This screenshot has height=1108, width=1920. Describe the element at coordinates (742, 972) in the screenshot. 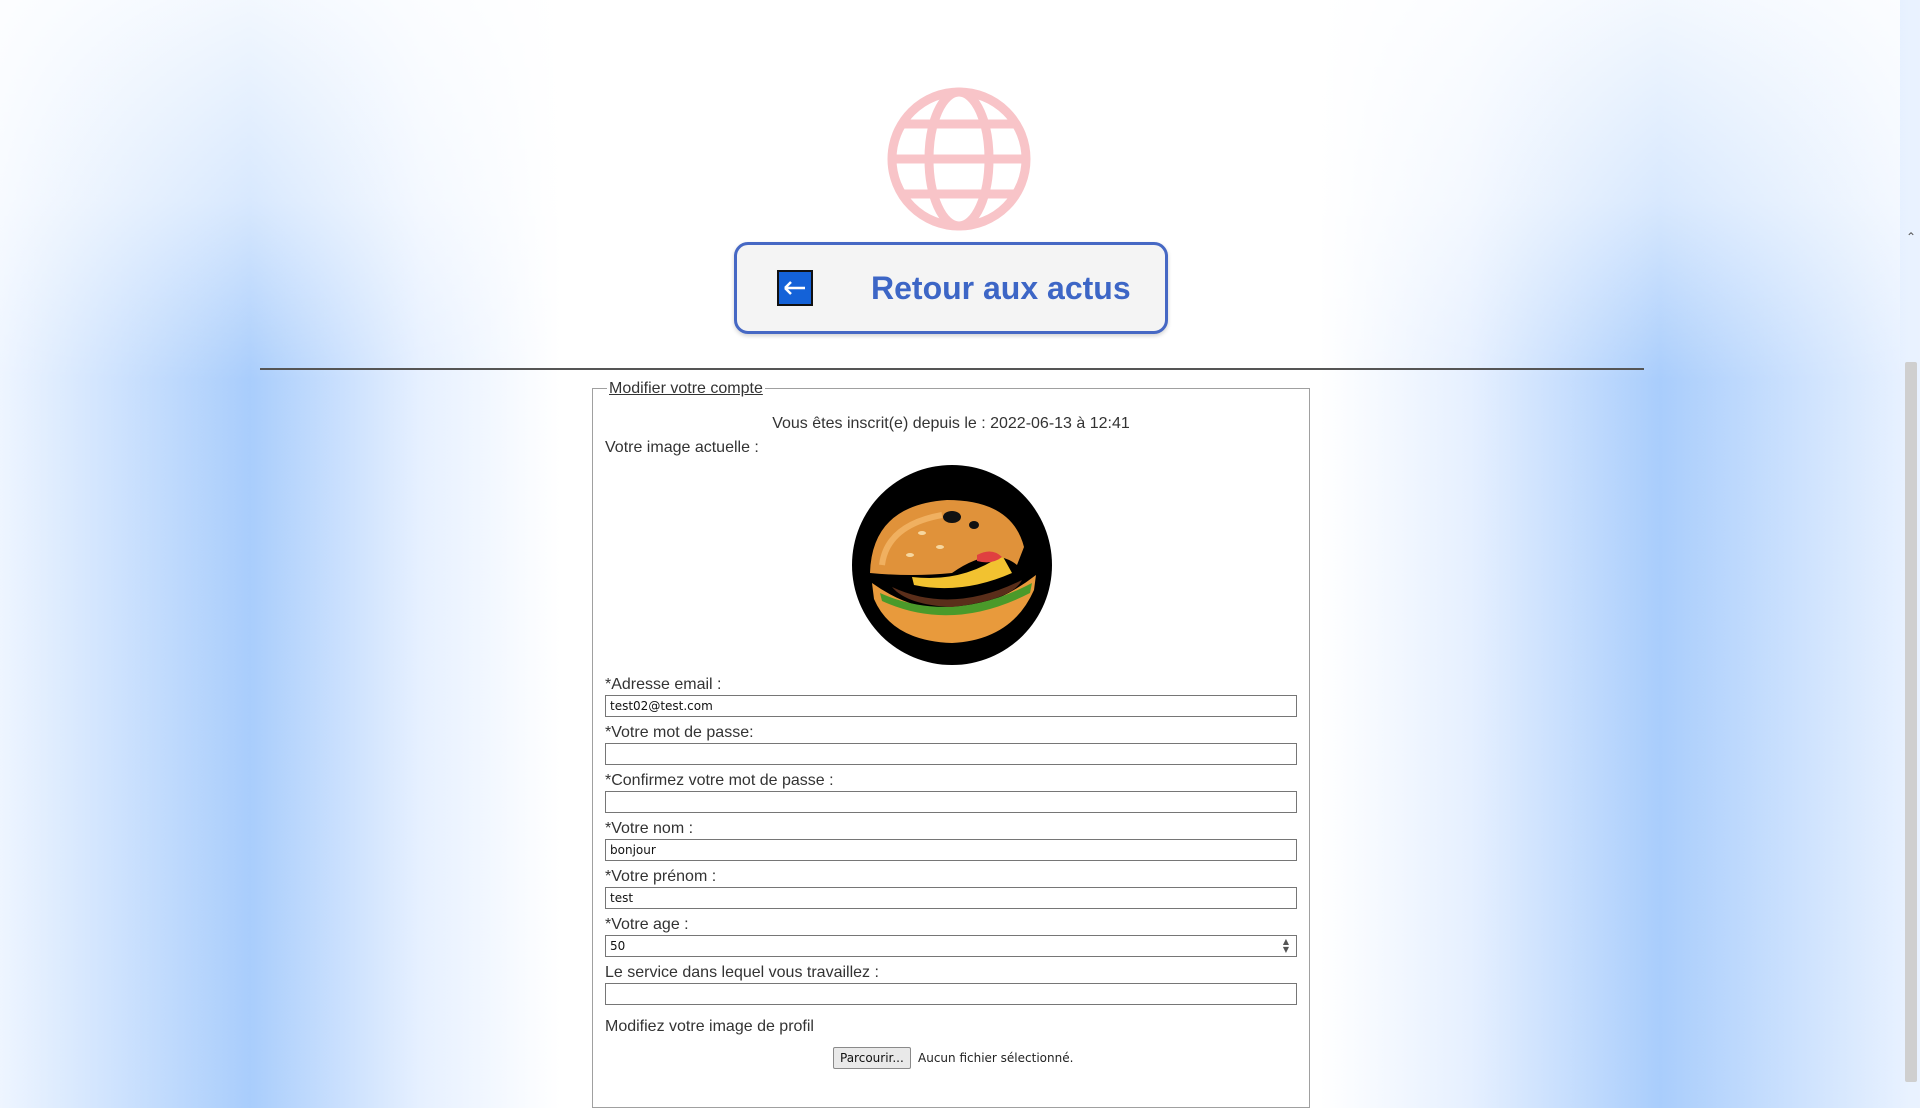

I see `service-label: Le service dans lequel vous travaillez :` at that location.